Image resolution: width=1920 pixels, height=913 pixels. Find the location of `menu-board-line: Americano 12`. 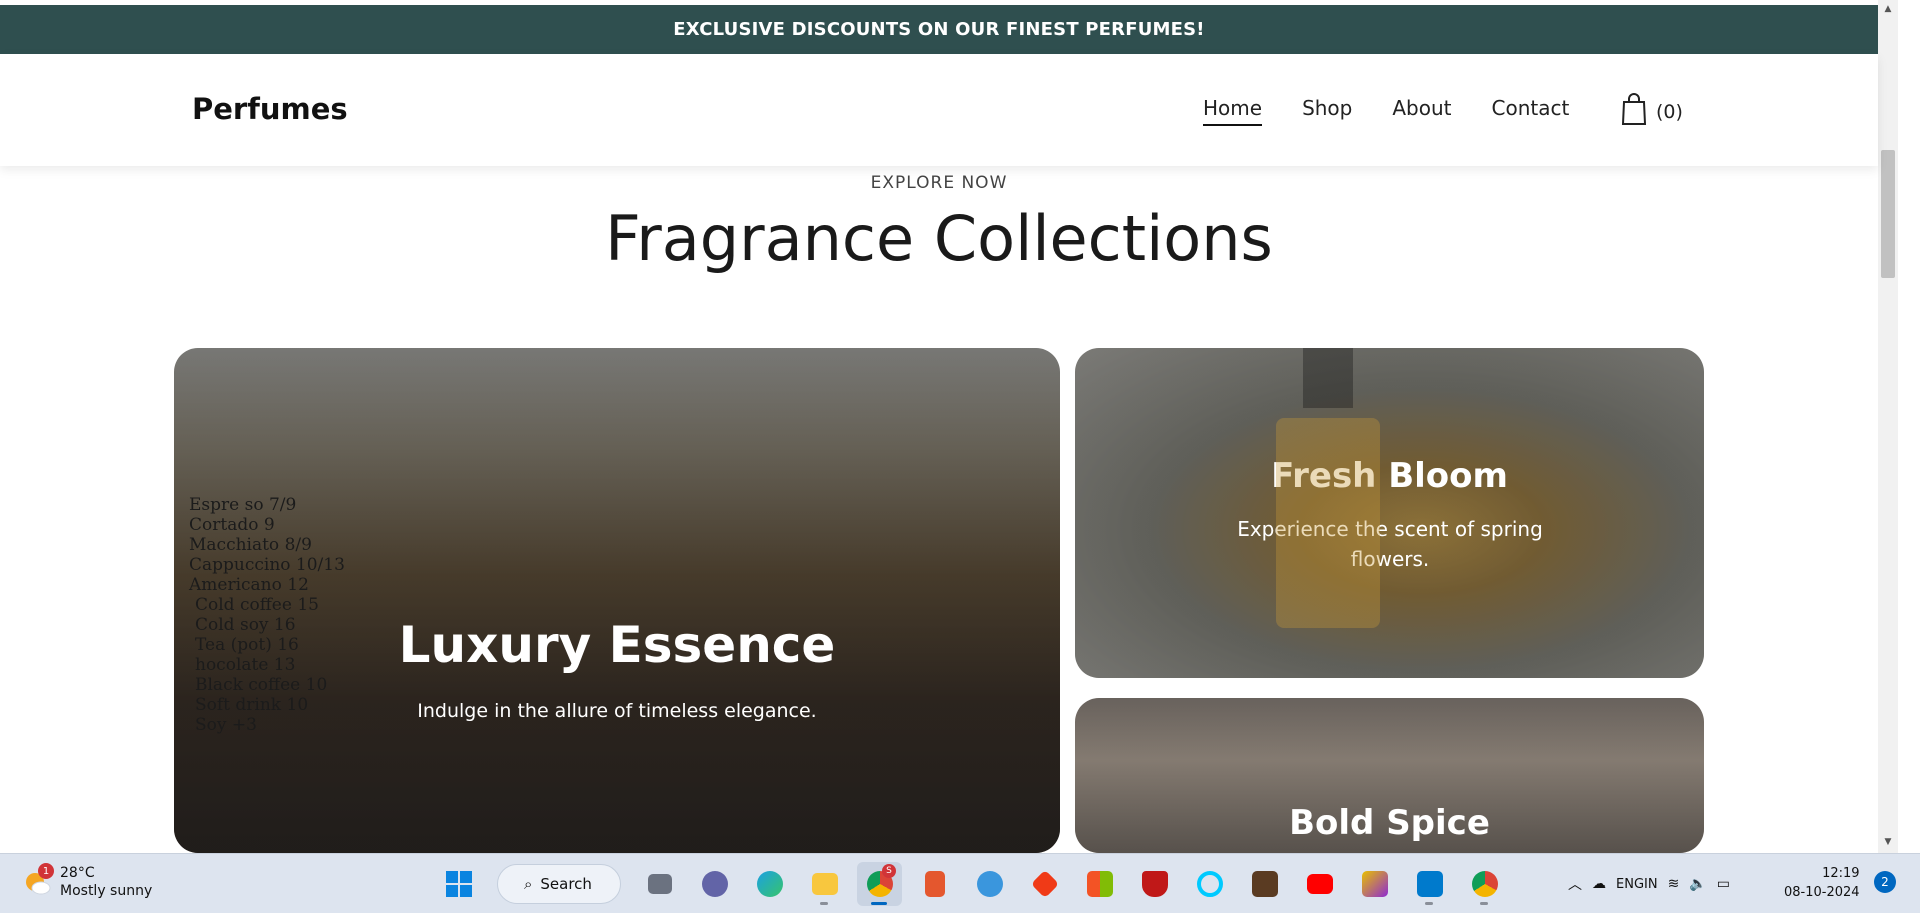

menu-board-line: Americano 12 is located at coordinates (248, 585).